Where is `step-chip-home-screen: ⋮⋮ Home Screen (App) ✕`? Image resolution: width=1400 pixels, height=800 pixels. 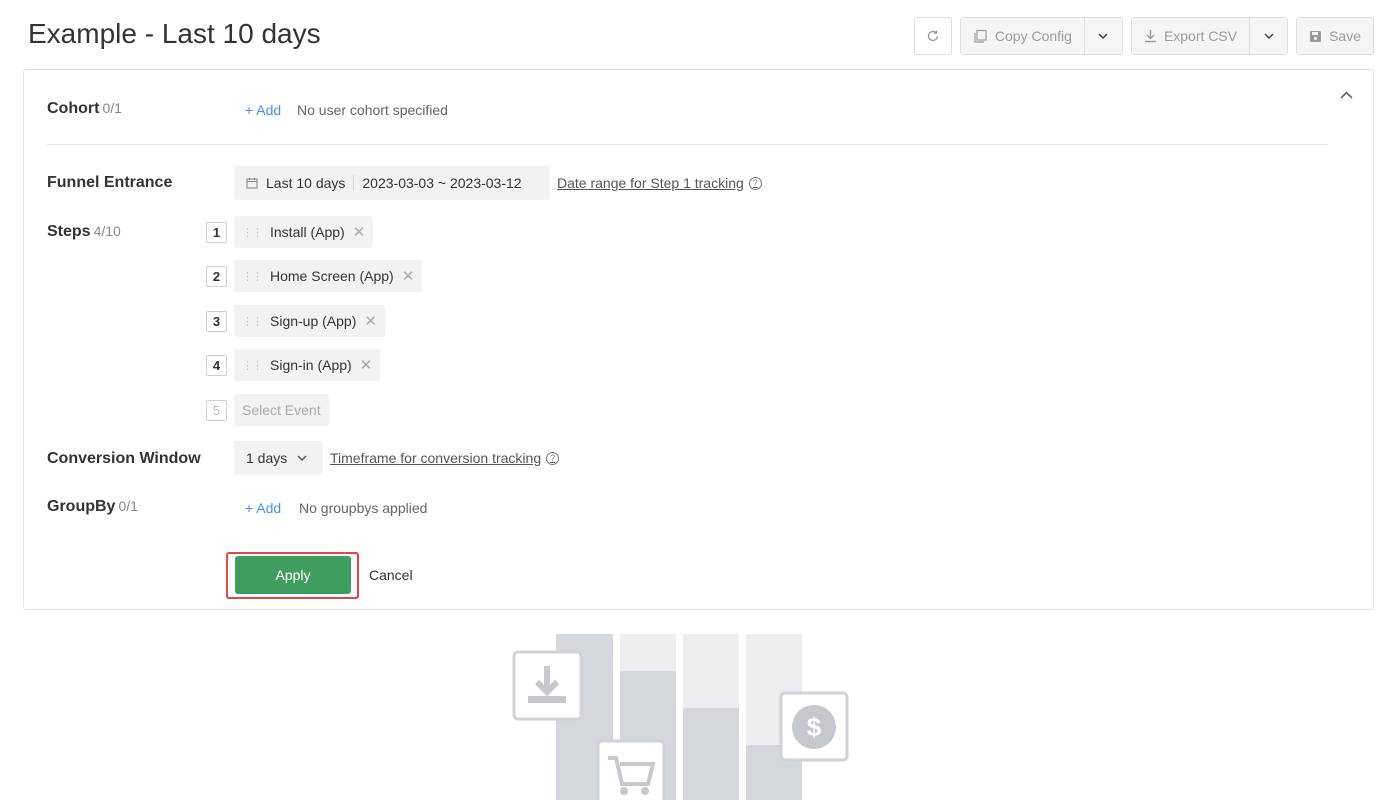 step-chip-home-screen: ⋮⋮ Home Screen (App) ✕ is located at coordinates (328, 276).